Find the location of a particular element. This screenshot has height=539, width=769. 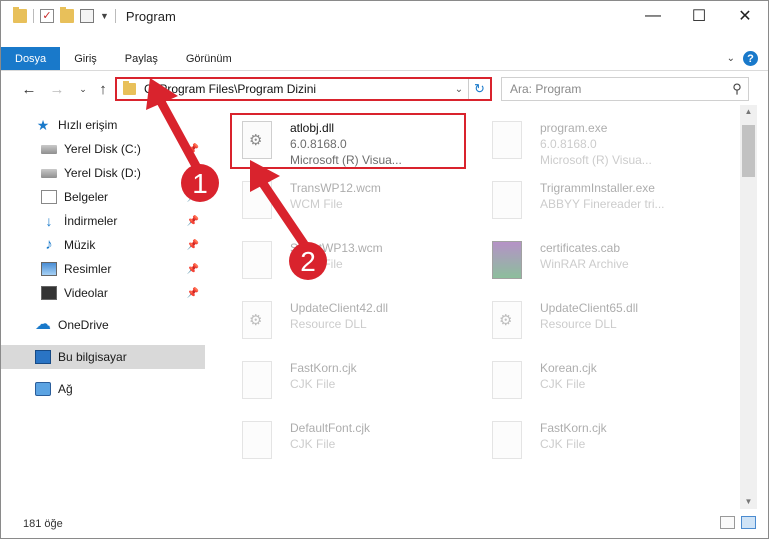

back-arrow-icon: ← is located at coordinates (29, 89).